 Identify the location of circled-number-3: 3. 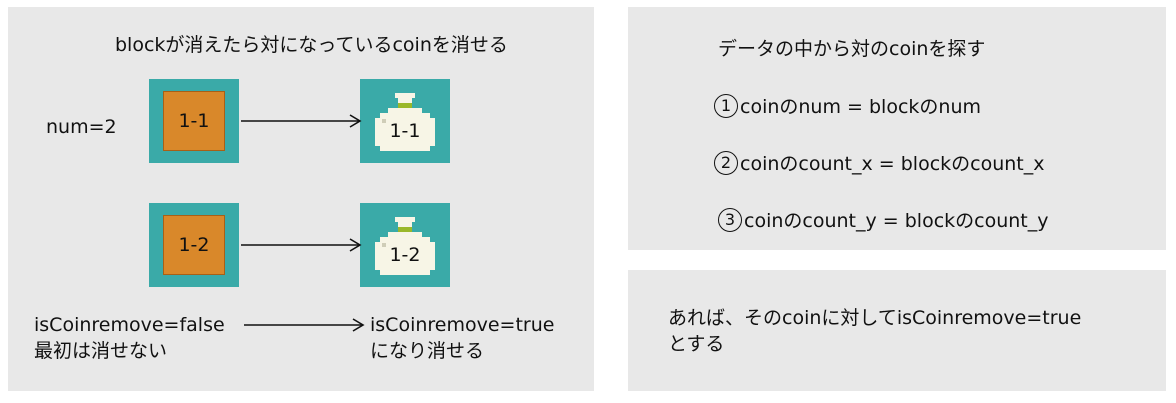
(730, 219).